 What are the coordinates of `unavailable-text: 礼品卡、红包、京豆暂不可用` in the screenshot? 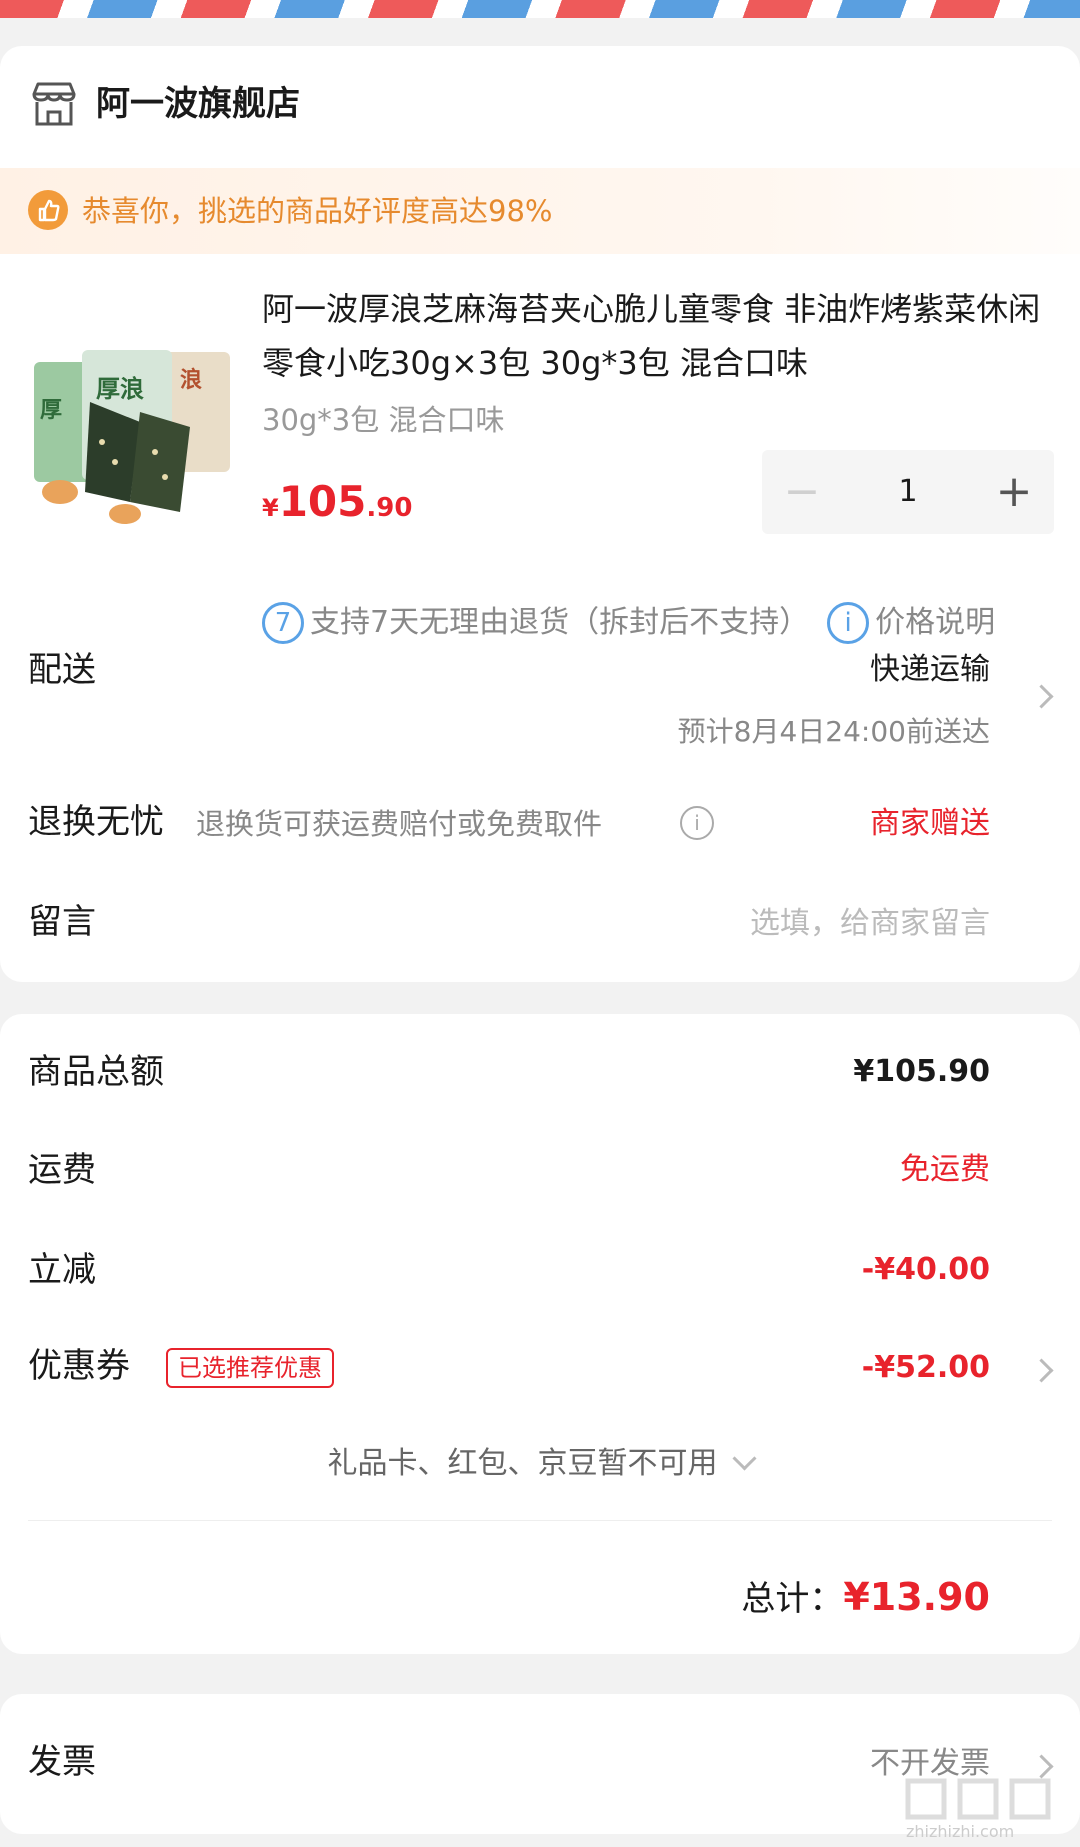 It's located at (522, 1463).